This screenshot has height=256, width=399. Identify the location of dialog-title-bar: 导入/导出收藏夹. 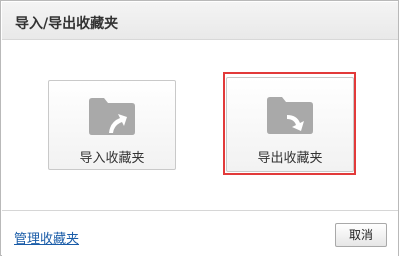
(200, 21).